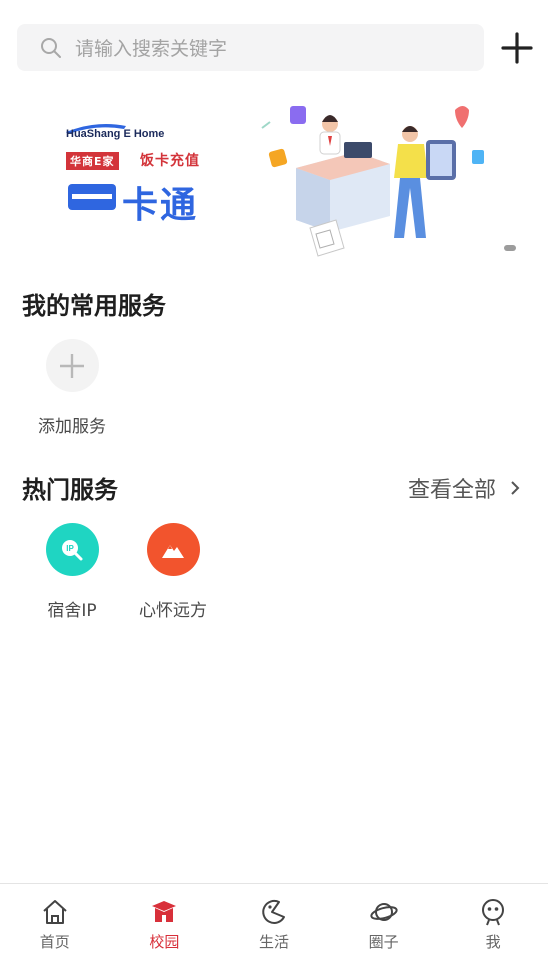  I want to click on tab-campus: 校园, so click(165, 920).